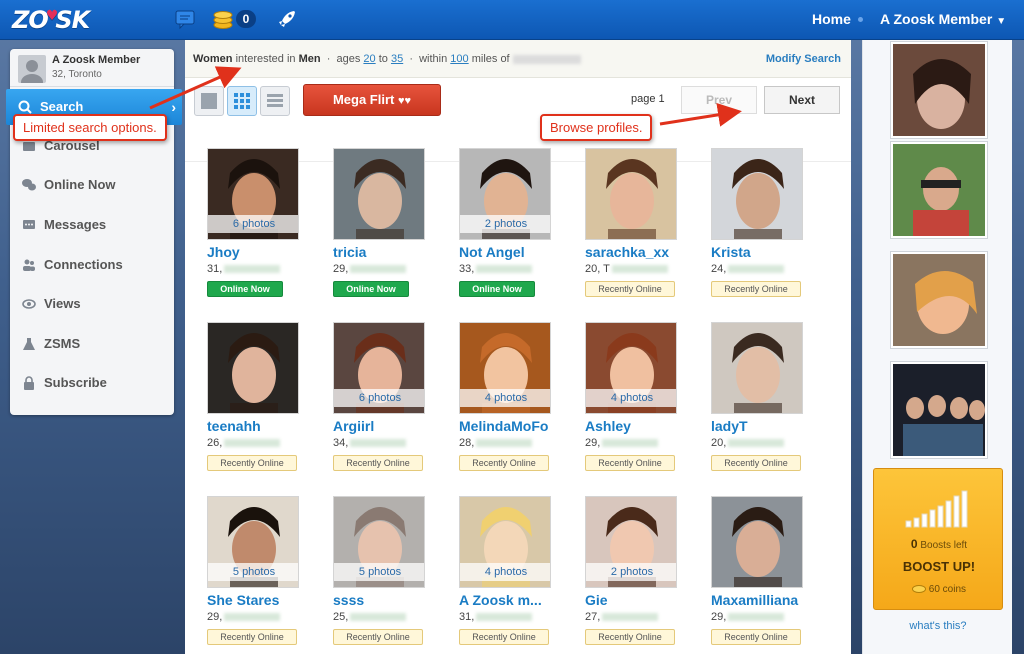 The height and width of the screenshot is (654, 1024). Describe the element at coordinates (596, 127) in the screenshot. I see `browse-annotation: Browse profiles.` at that location.